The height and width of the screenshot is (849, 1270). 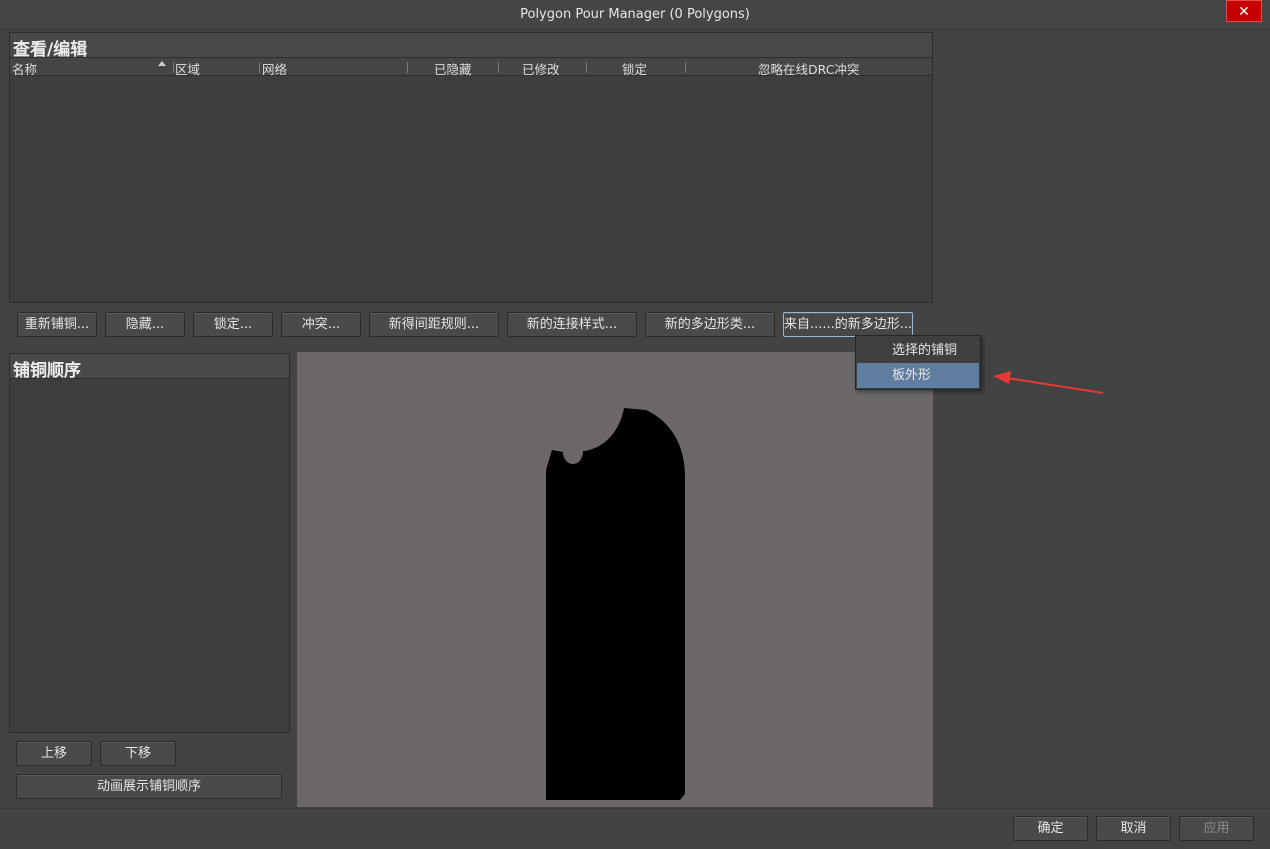 I want to click on column-ignore-drc: 忽略在线DRC冲突, so click(x=808, y=68).